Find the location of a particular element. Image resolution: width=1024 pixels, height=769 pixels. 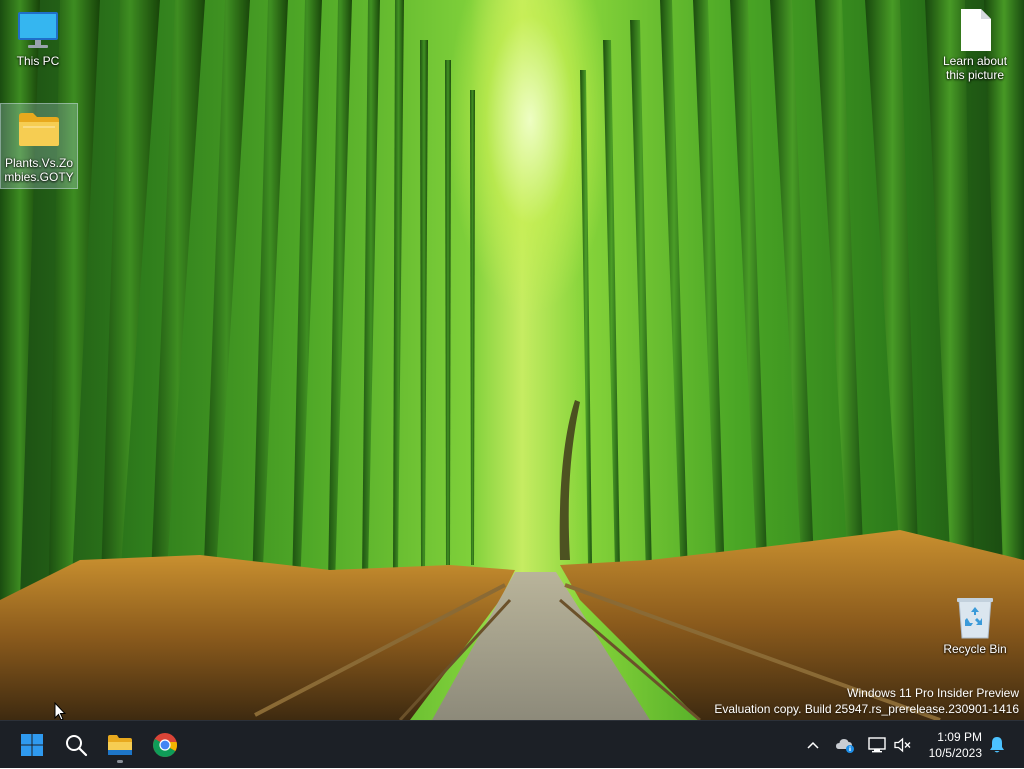

watermark-edition: Windows 11 Pro Insider Preview is located at coordinates (933, 693).